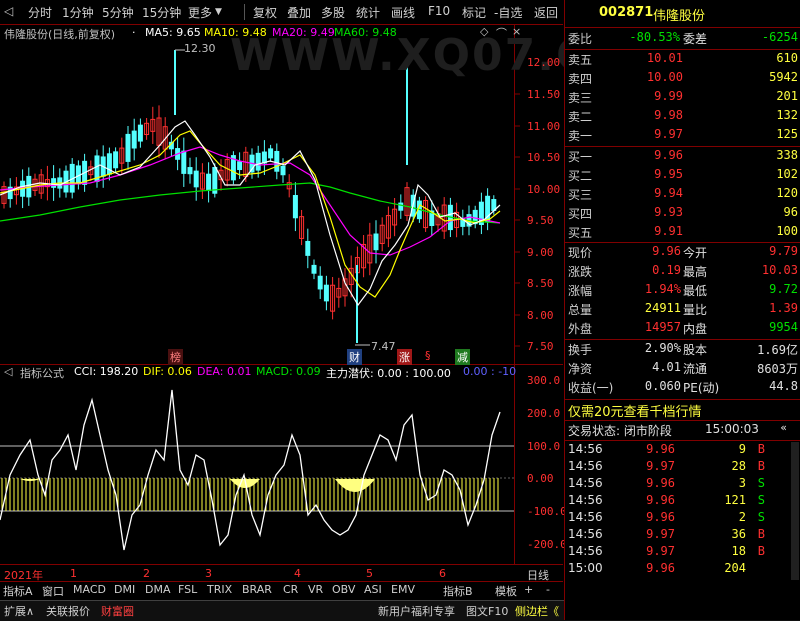 The height and width of the screenshot is (621, 800). What do you see at coordinates (428, 355) in the screenshot?
I see `event-tag-section: §` at bounding box center [428, 355].